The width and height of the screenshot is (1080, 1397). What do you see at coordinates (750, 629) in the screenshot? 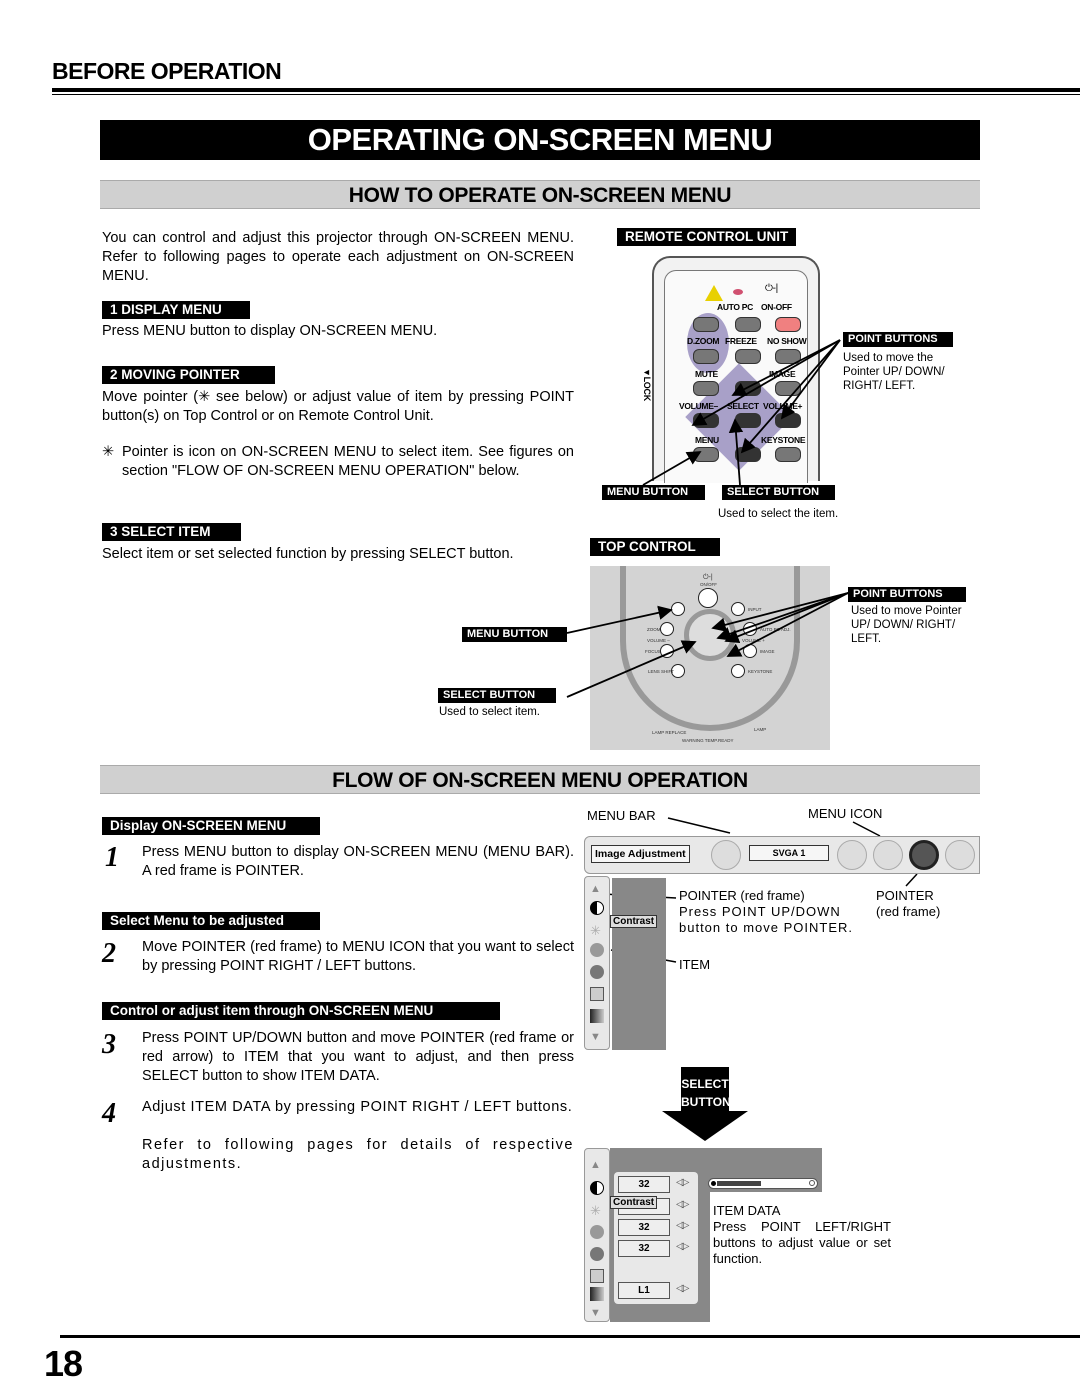
I see `tc-auto-pc-adj-button` at bounding box center [750, 629].